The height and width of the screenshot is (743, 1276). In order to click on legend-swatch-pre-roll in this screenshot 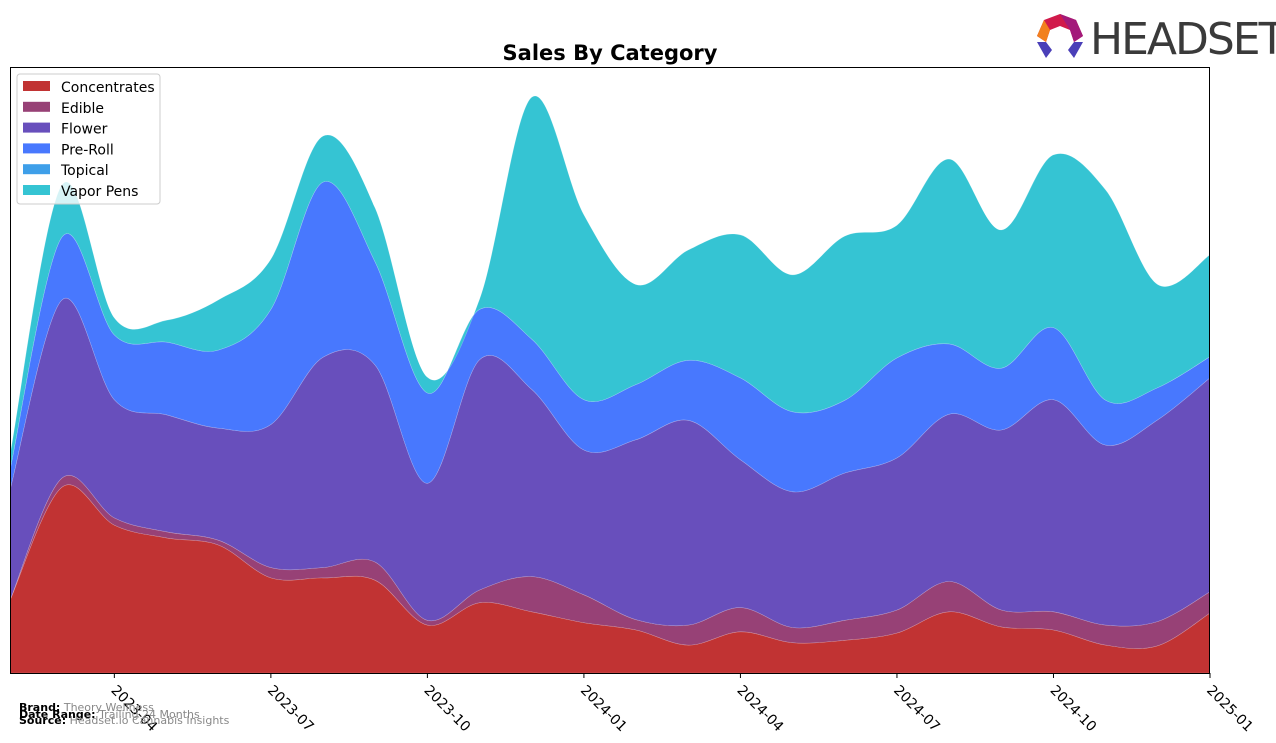, I will do `click(36, 148)`.